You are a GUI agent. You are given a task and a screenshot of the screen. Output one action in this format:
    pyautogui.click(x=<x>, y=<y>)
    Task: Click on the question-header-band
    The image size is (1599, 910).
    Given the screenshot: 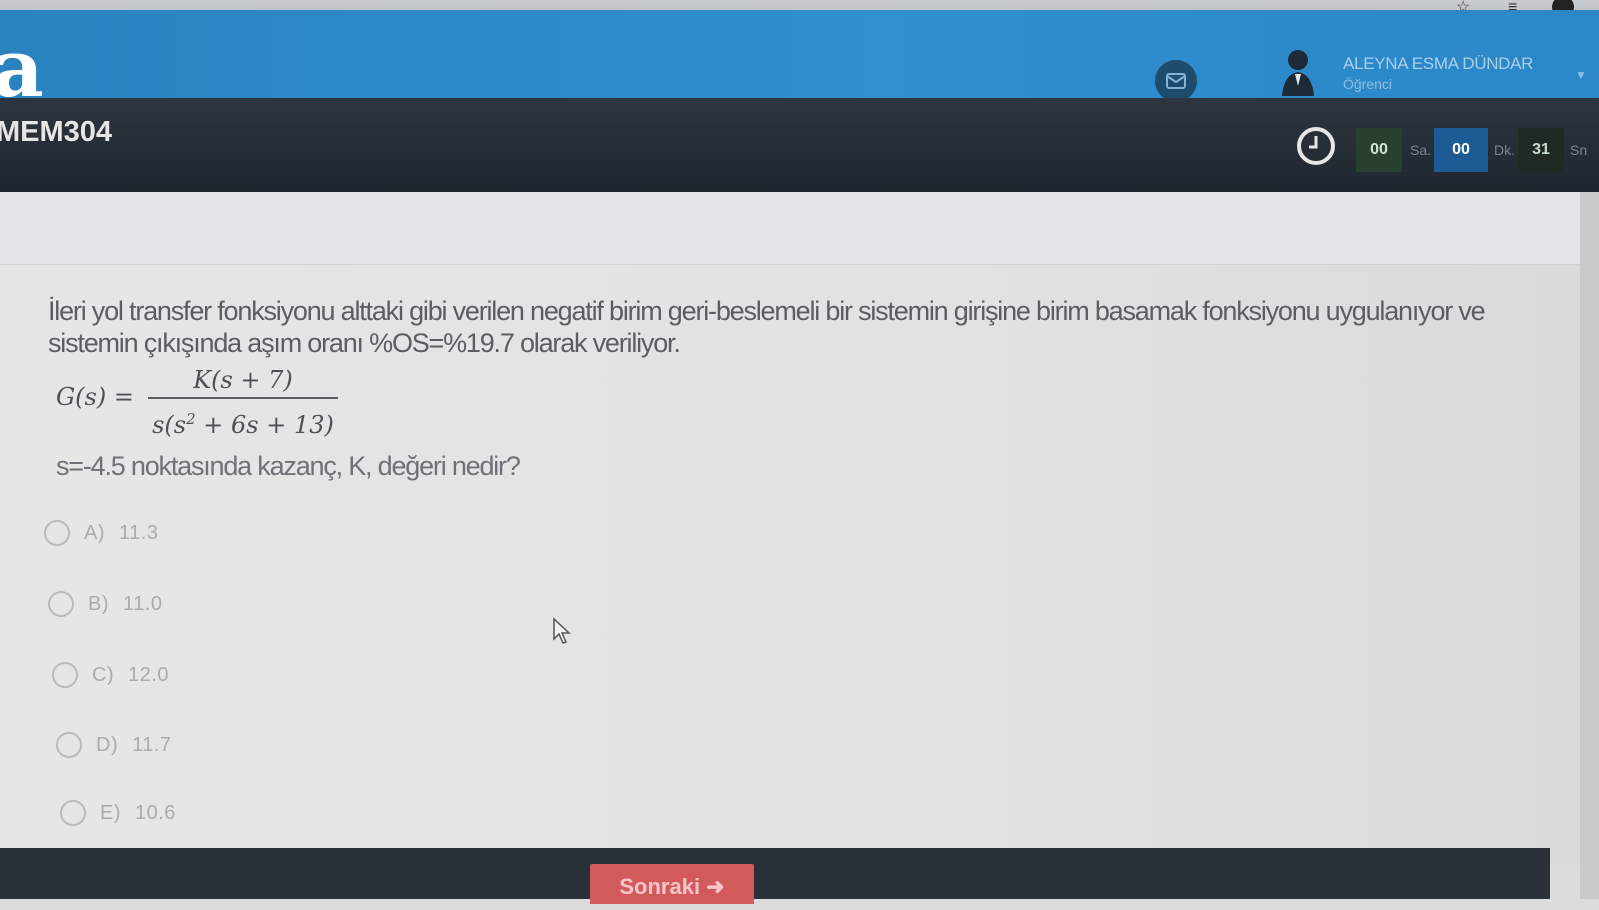 What is the action you would take?
    pyautogui.click(x=799, y=228)
    